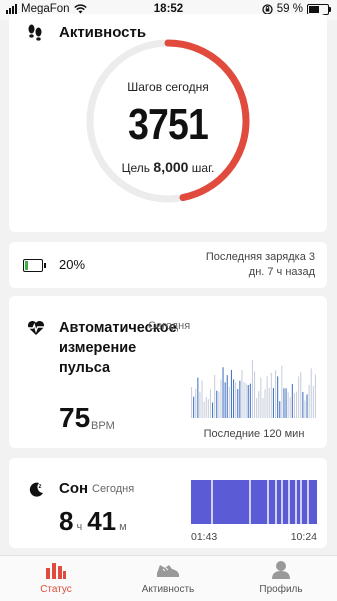 The image size is (337, 601). What do you see at coordinates (281, 570) in the screenshot?
I see `person-icon` at bounding box center [281, 570].